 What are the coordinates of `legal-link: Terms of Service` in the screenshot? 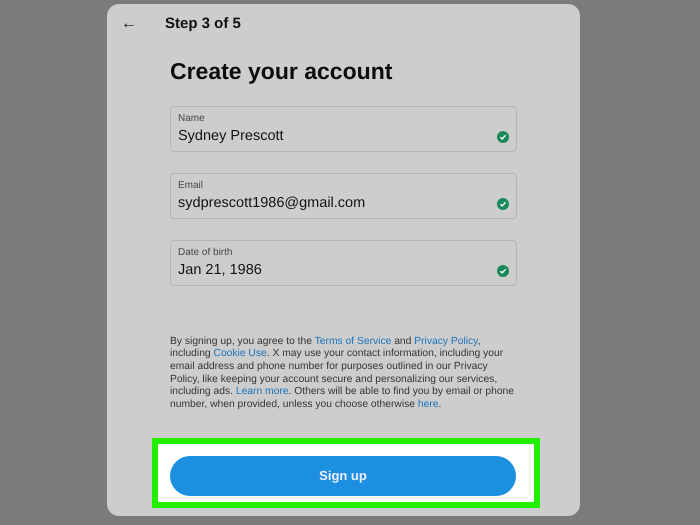 It's located at (353, 341).